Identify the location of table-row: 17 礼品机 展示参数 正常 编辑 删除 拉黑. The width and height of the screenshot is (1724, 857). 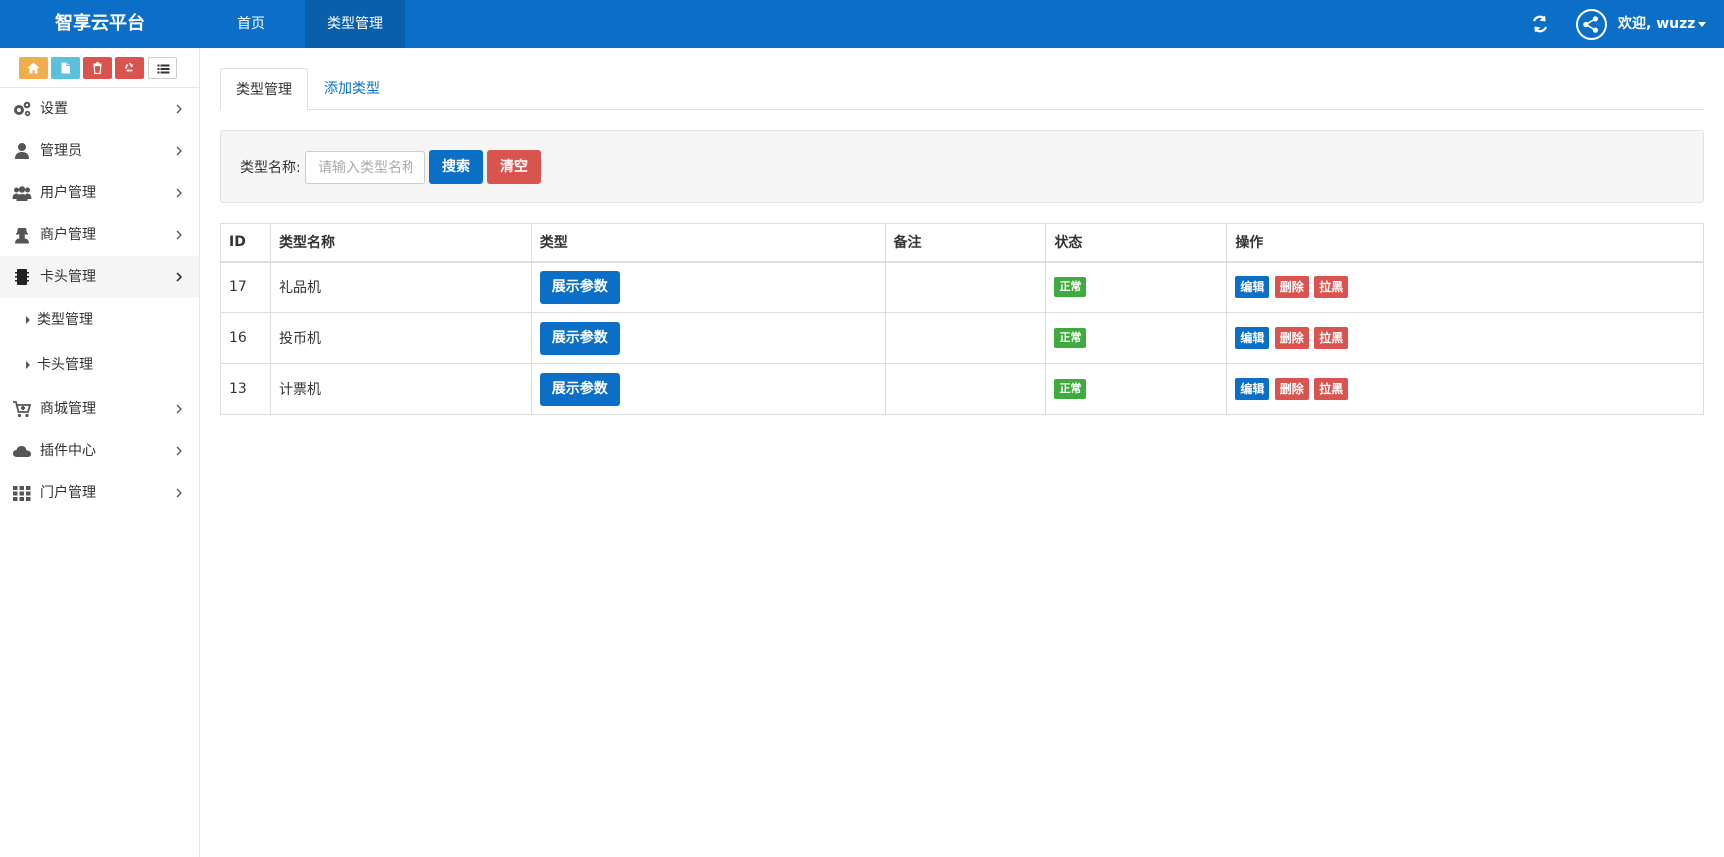
(962, 287).